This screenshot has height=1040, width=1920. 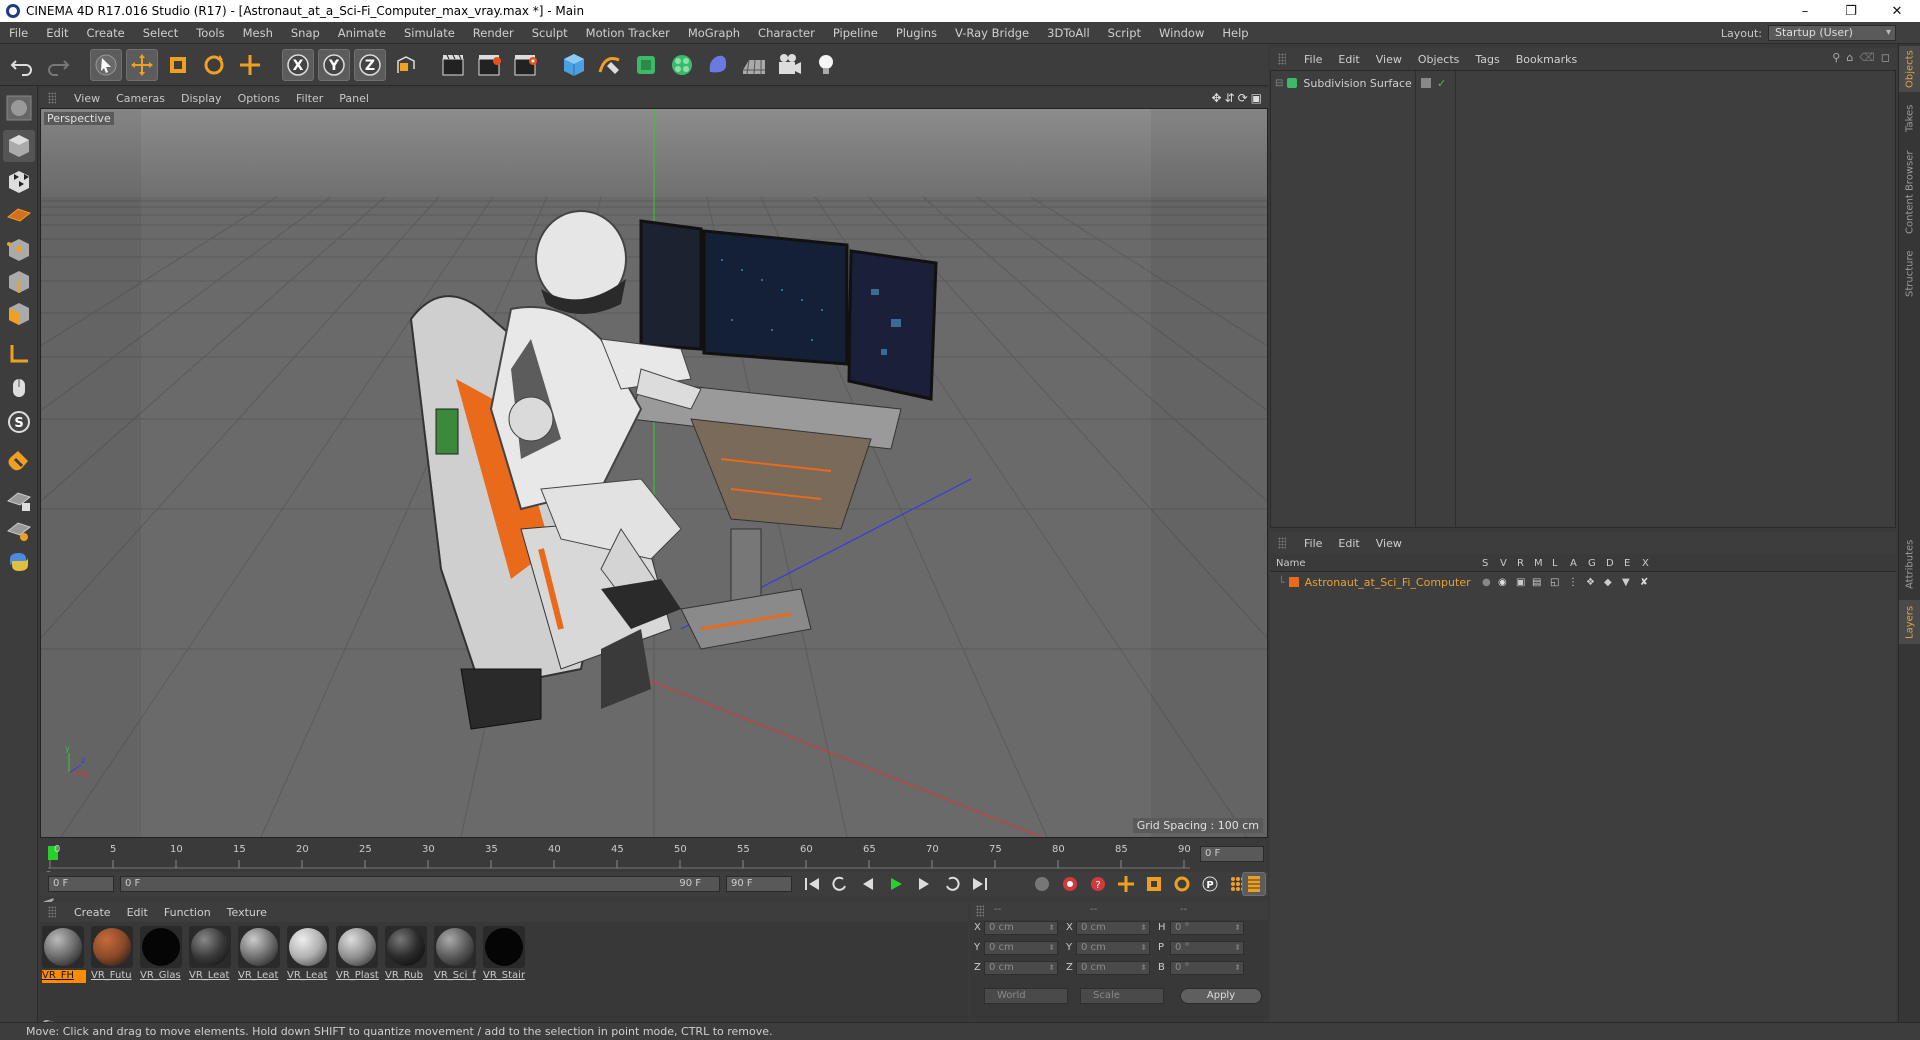 What do you see at coordinates (1389, 543) in the screenshot?
I see `layer-menu-view: View` at bounding box center [1389, 543].